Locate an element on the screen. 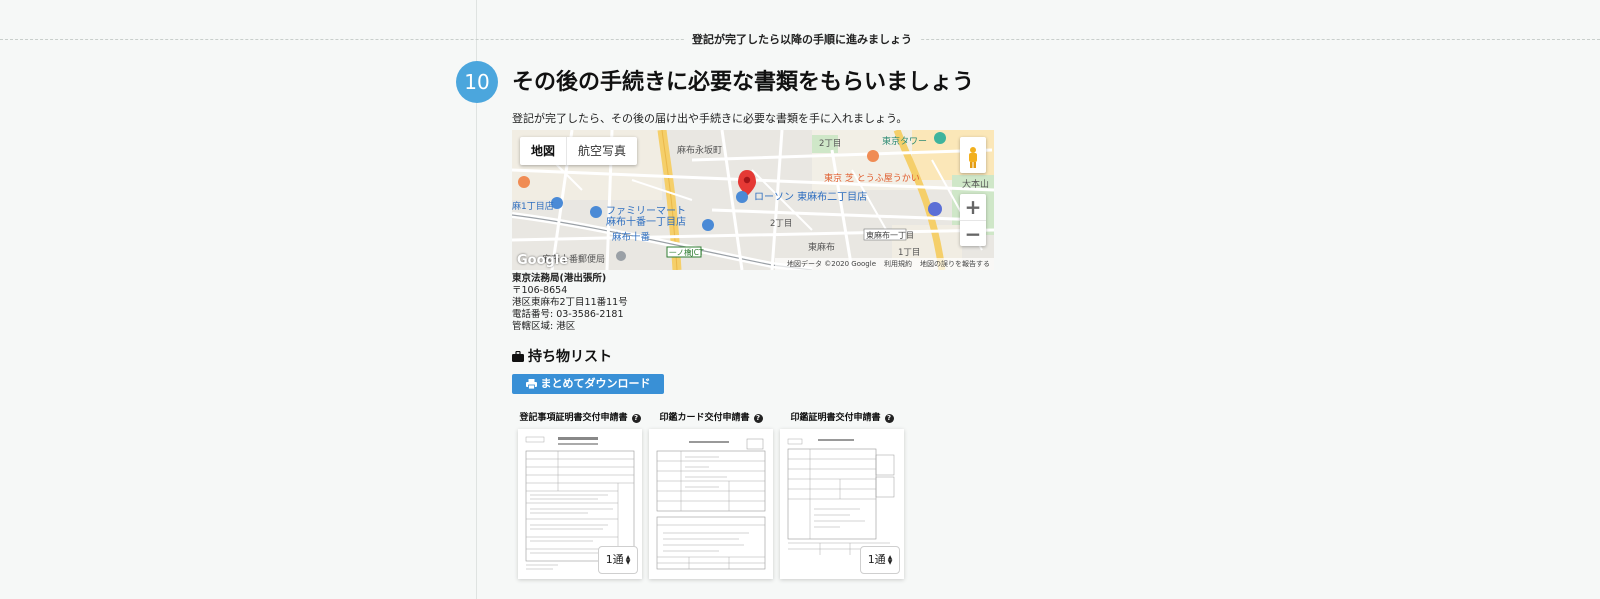 Image resolution: width=1600 pixels, height=599 pixels. map-label: 大本山 is located at coordinates (975, 184).